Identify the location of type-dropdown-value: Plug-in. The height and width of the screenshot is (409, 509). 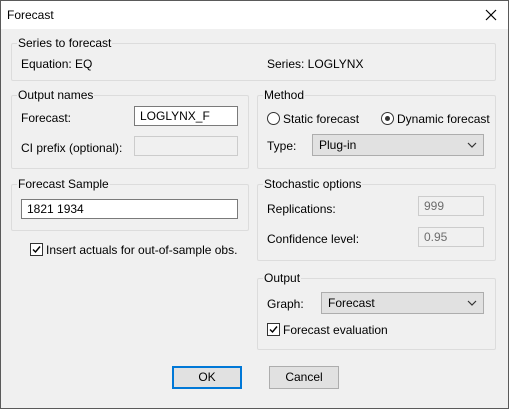
(338, 145).